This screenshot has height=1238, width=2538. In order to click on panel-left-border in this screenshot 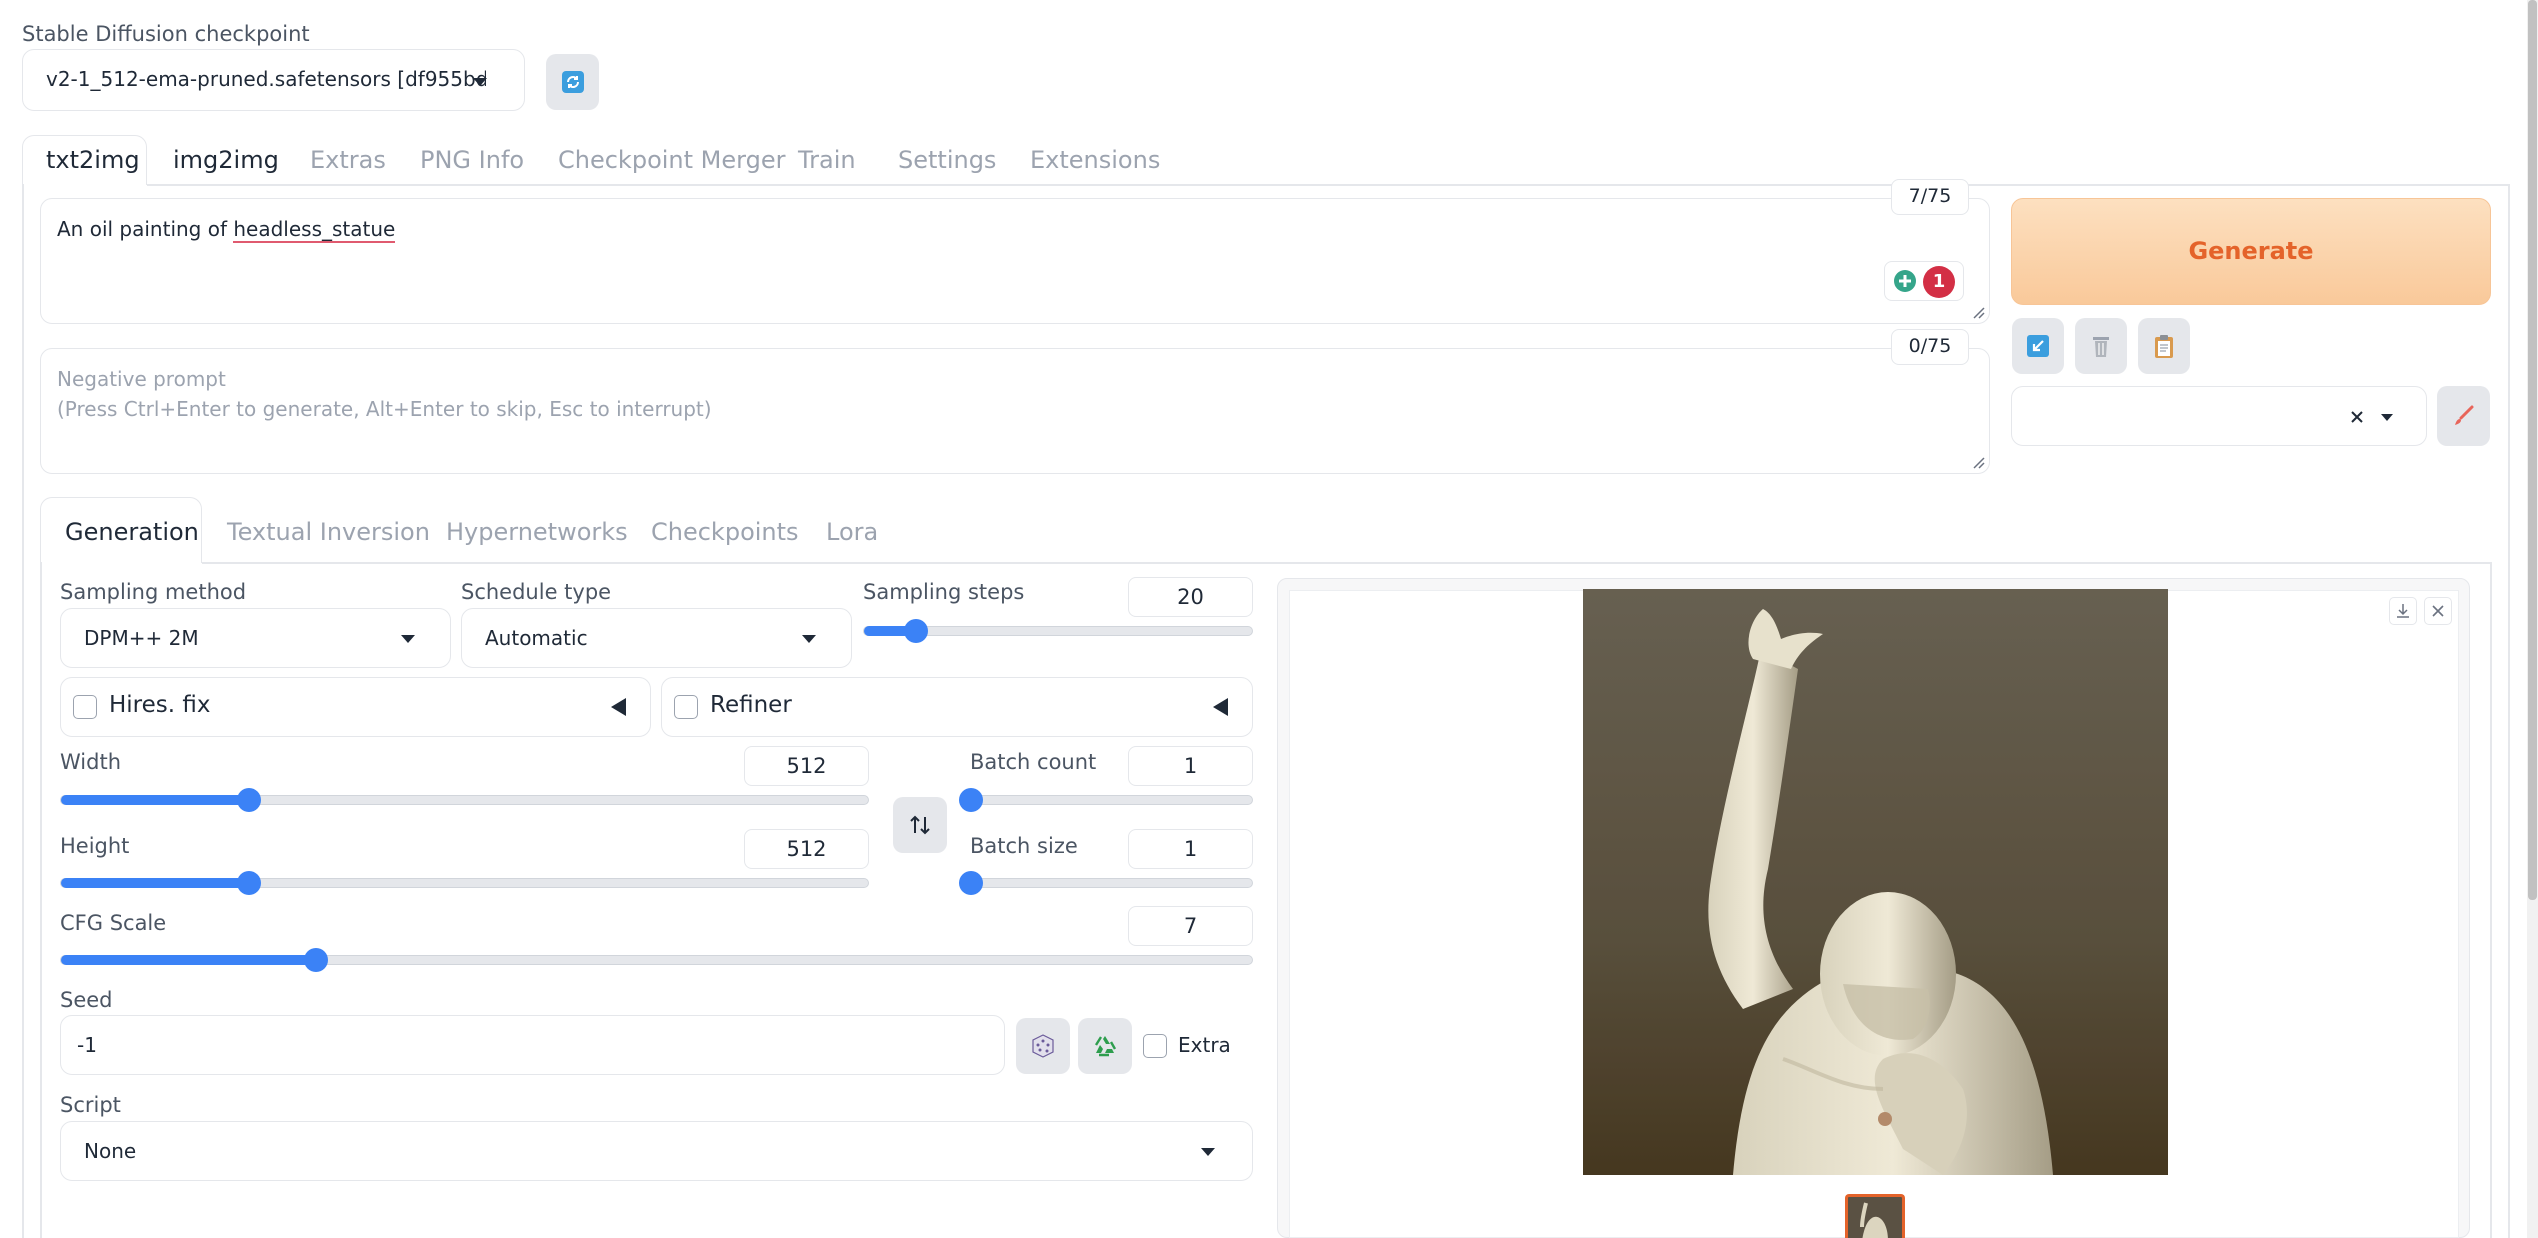, I will do `click(23, 711)`.